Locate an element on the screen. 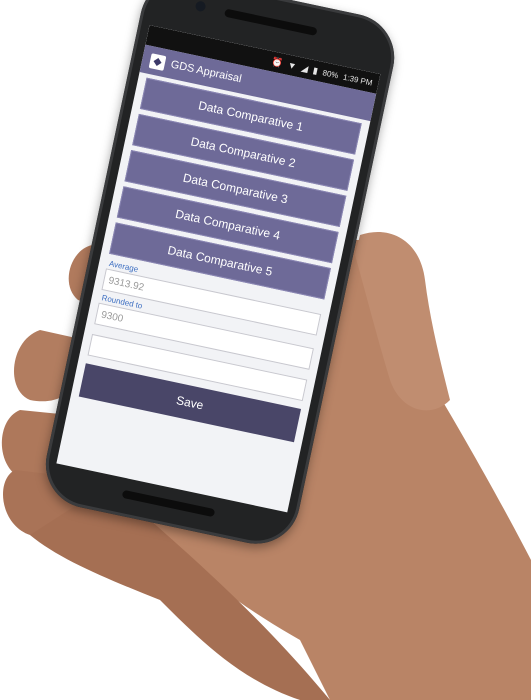 The width and height of the screenshot is (531, 700). top-speaker is located at coordinates (270, 22).